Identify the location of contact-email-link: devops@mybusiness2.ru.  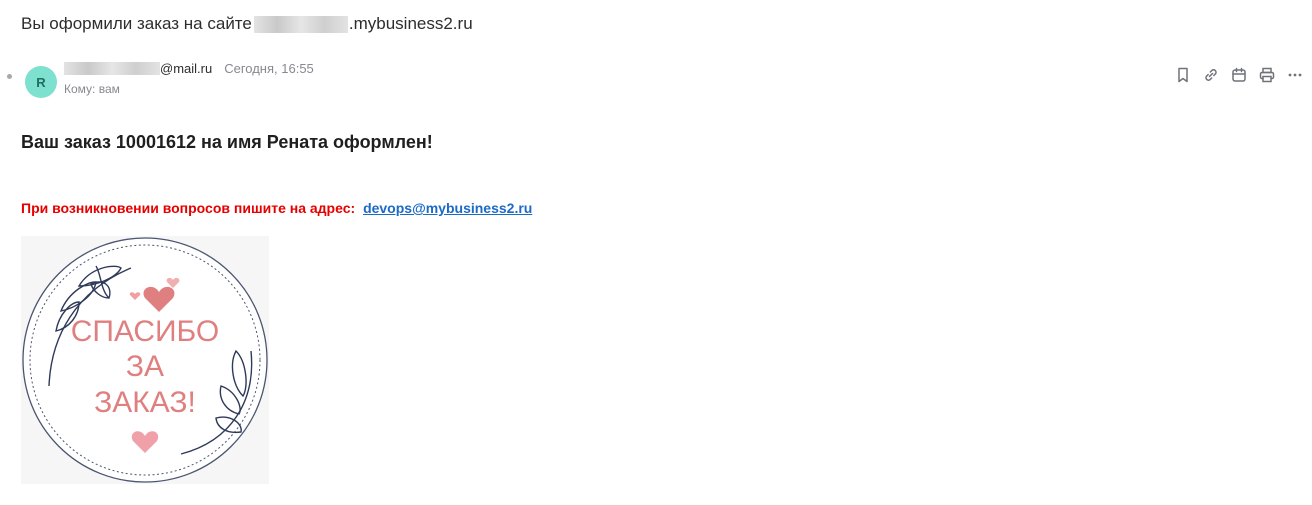
(447, 208).